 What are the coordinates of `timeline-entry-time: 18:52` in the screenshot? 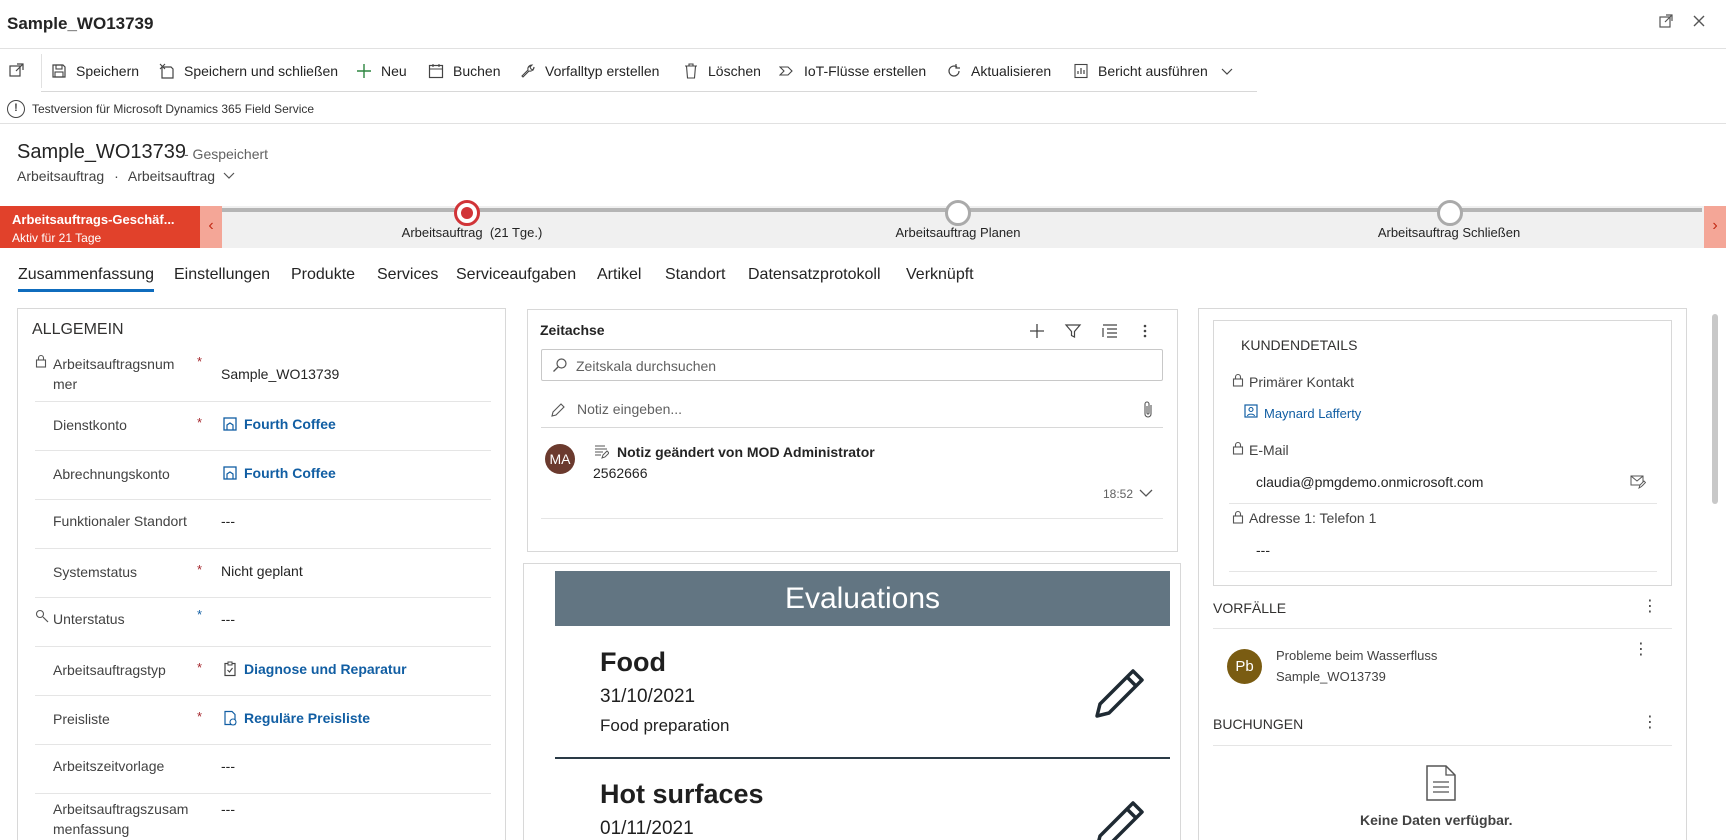 It's located at (1118, 494).